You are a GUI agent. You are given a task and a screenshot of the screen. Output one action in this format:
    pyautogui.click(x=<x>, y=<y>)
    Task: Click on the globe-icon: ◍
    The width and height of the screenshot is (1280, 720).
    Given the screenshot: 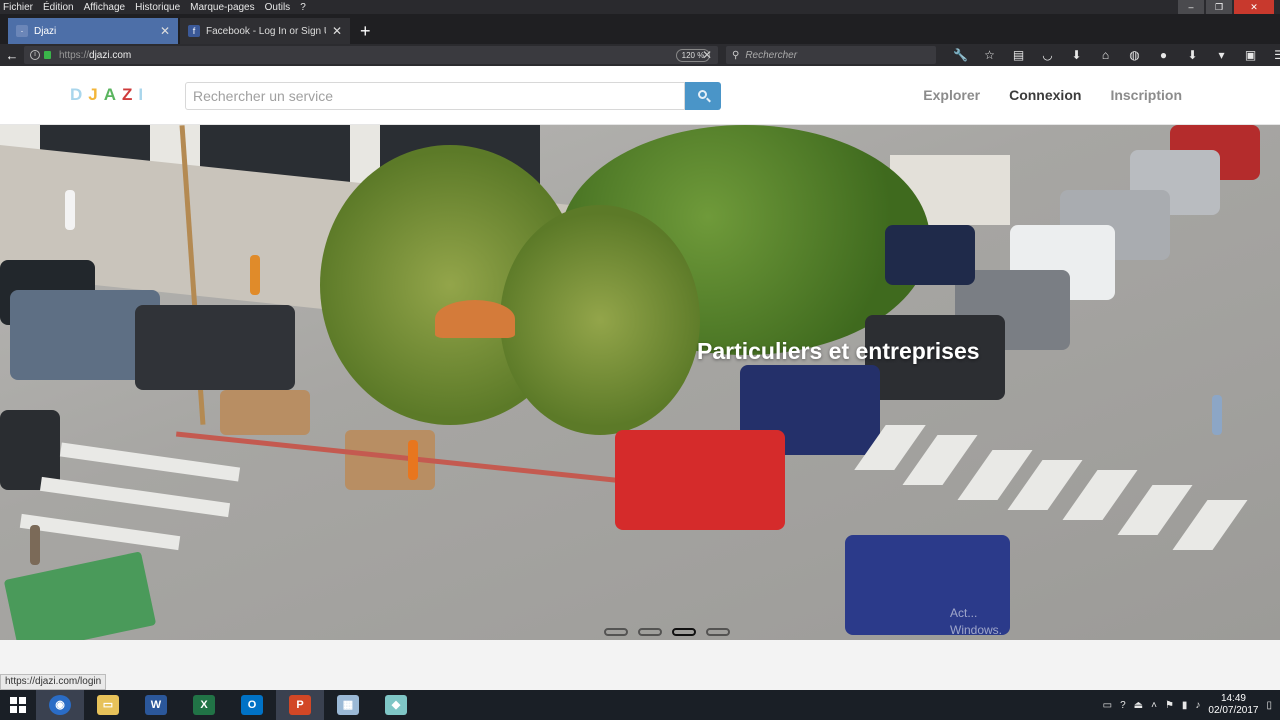 What is the action you would take?
    pyautogui.click(x=1134, y=55)
    